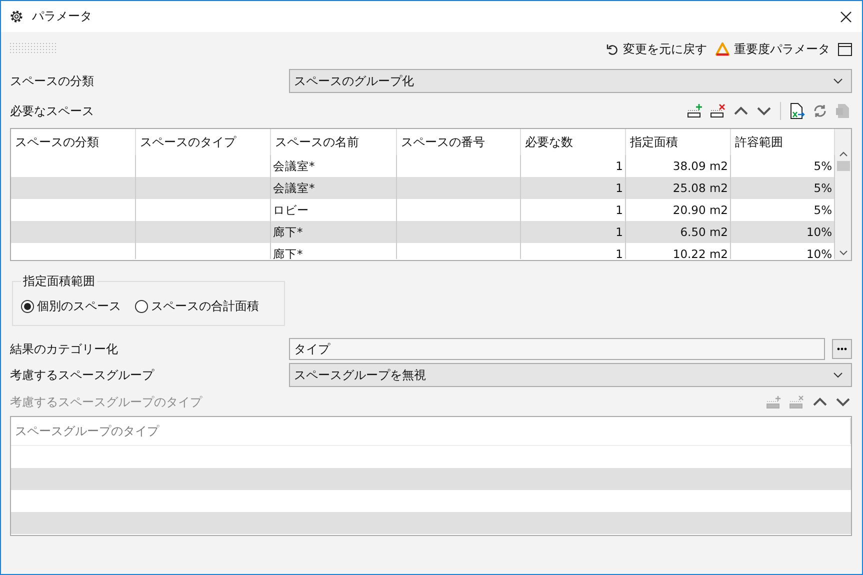 The height and width of the screenshot is (575, 863). What do you see at coordinates (843, 166) in the screenshot?
I see `scroll-thumb` at bounding box center [843, 166].